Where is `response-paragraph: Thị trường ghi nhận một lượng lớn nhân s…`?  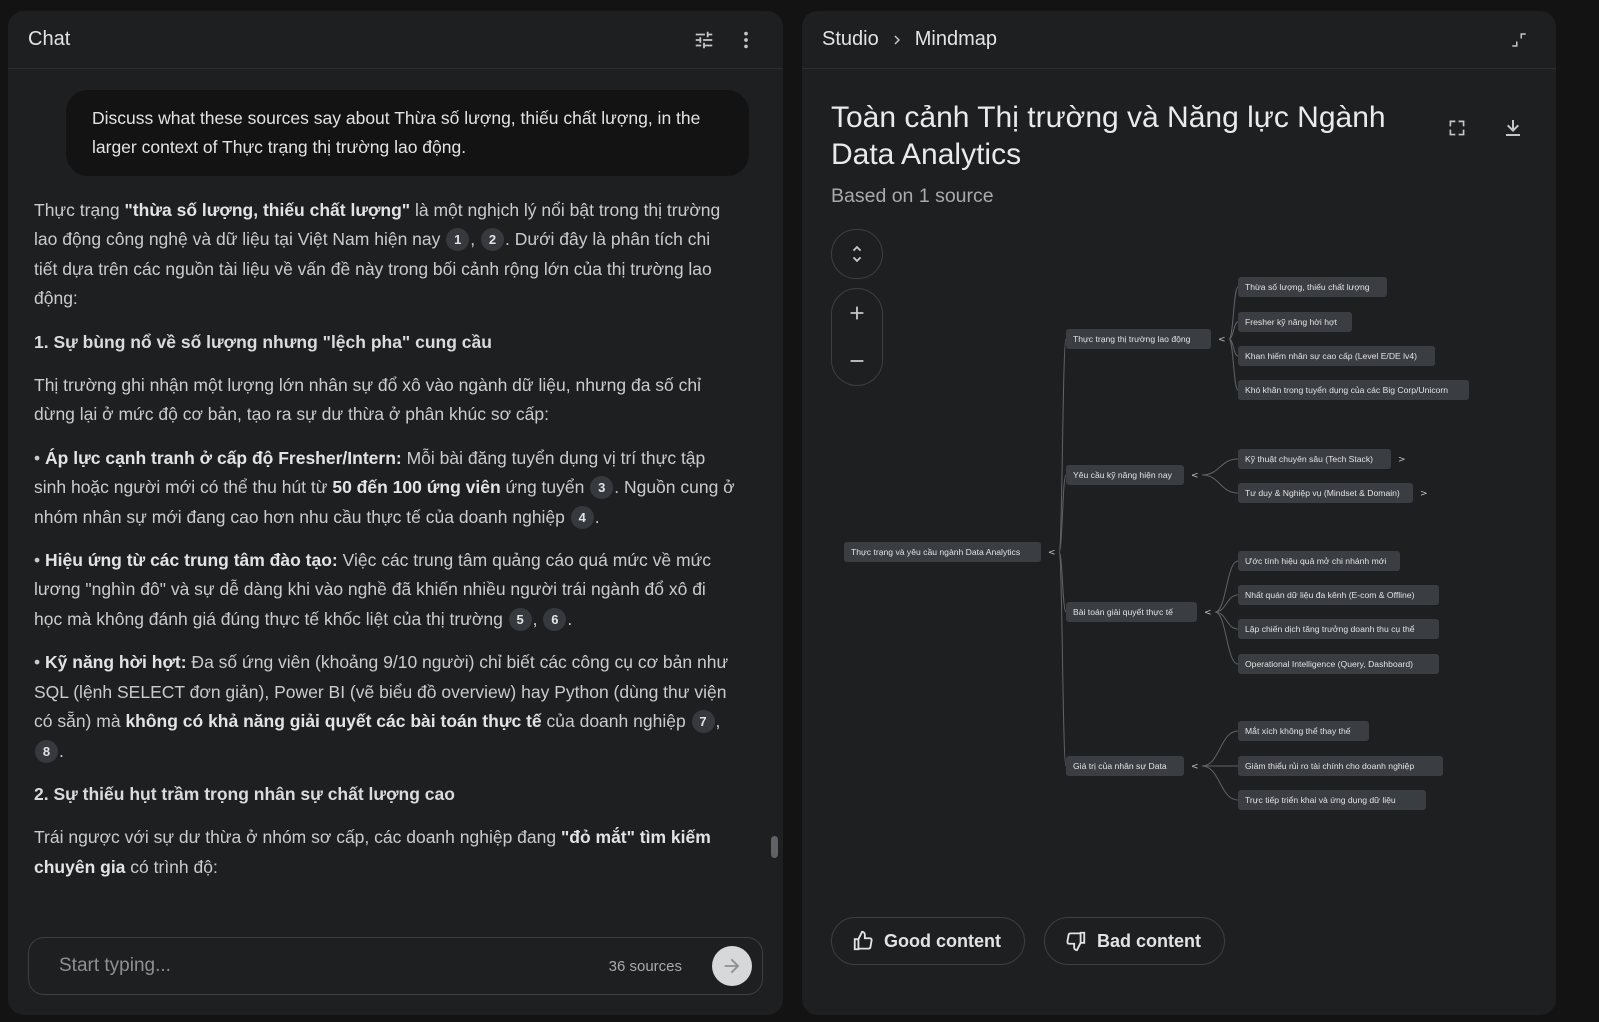 response-paragraph: Thị trường ghi nhận một lượng lớn nhân s… is located at coordinates (368, 400).